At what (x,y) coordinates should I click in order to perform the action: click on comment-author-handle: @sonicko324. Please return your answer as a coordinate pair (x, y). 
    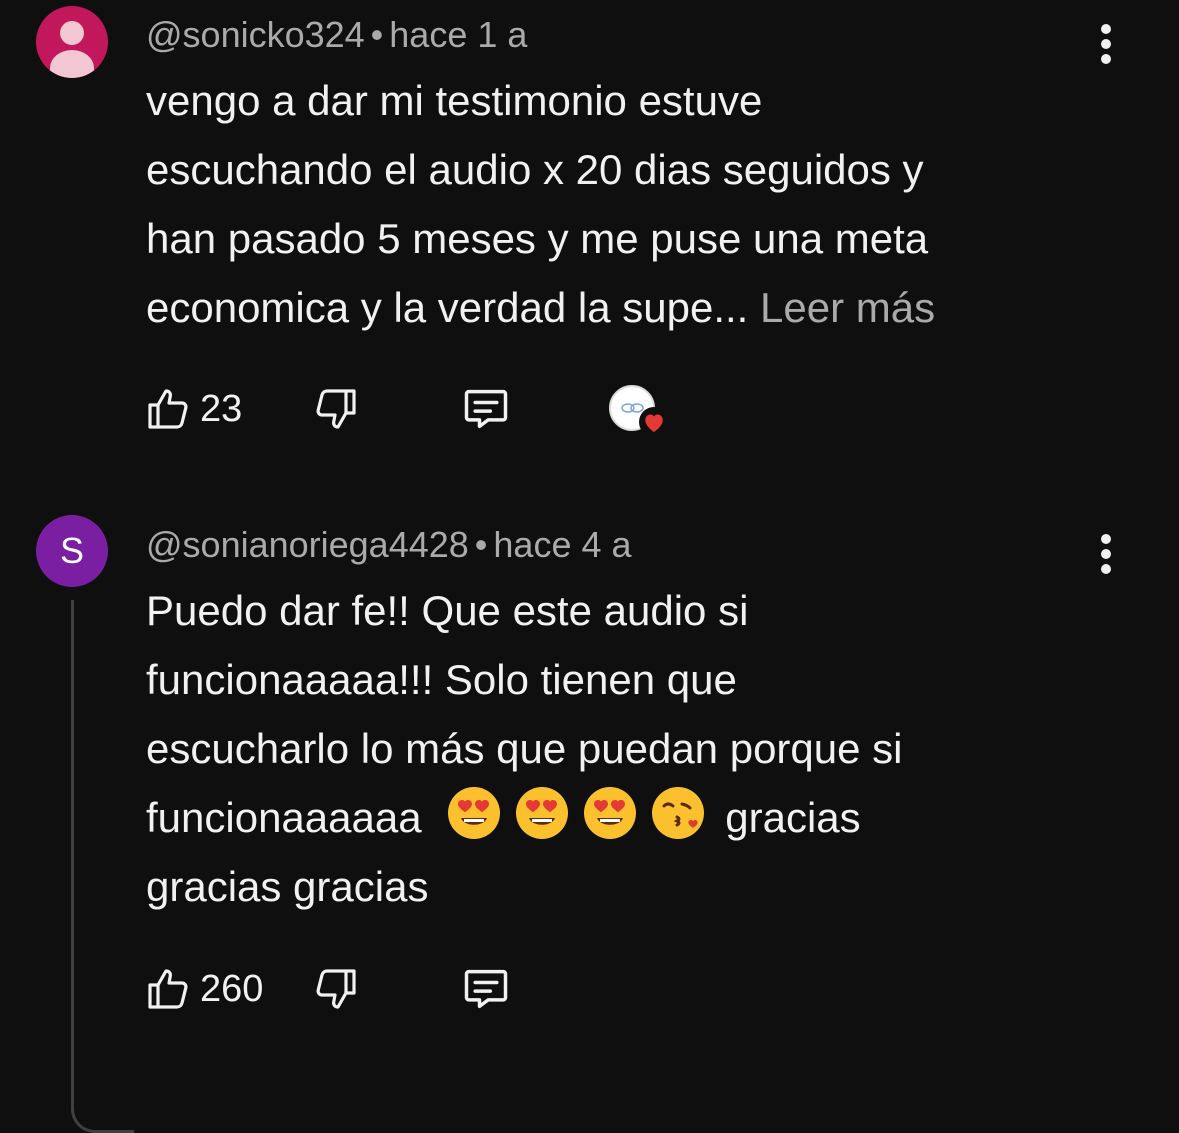
    Looking at the image, I should click on (255, 34).